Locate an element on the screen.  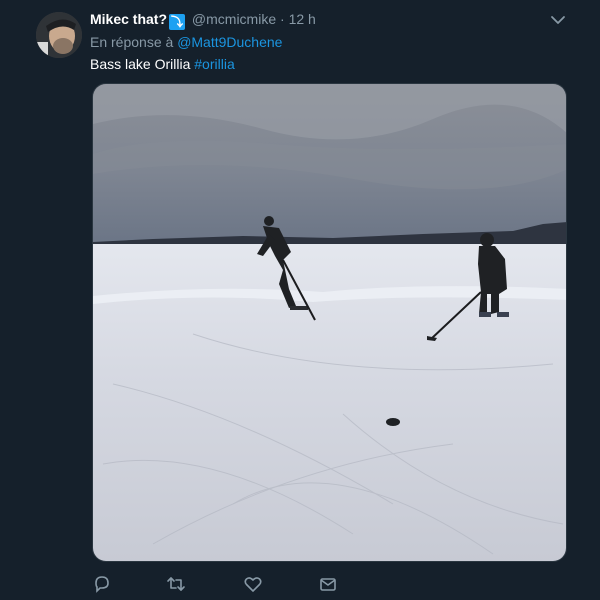
chevron-down-icon is located at coordinates (558, 20).